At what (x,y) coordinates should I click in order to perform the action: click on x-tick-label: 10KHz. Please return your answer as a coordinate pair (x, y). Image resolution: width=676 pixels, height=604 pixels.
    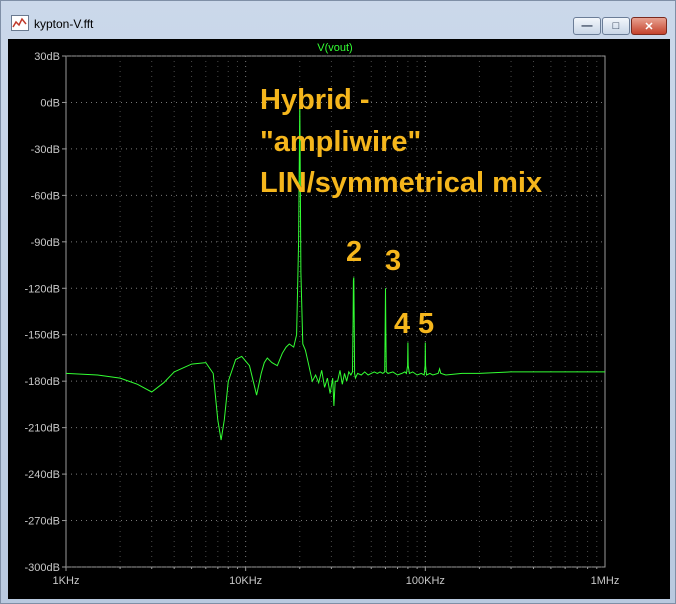
    Looking at the image, I should click on (245, 581).